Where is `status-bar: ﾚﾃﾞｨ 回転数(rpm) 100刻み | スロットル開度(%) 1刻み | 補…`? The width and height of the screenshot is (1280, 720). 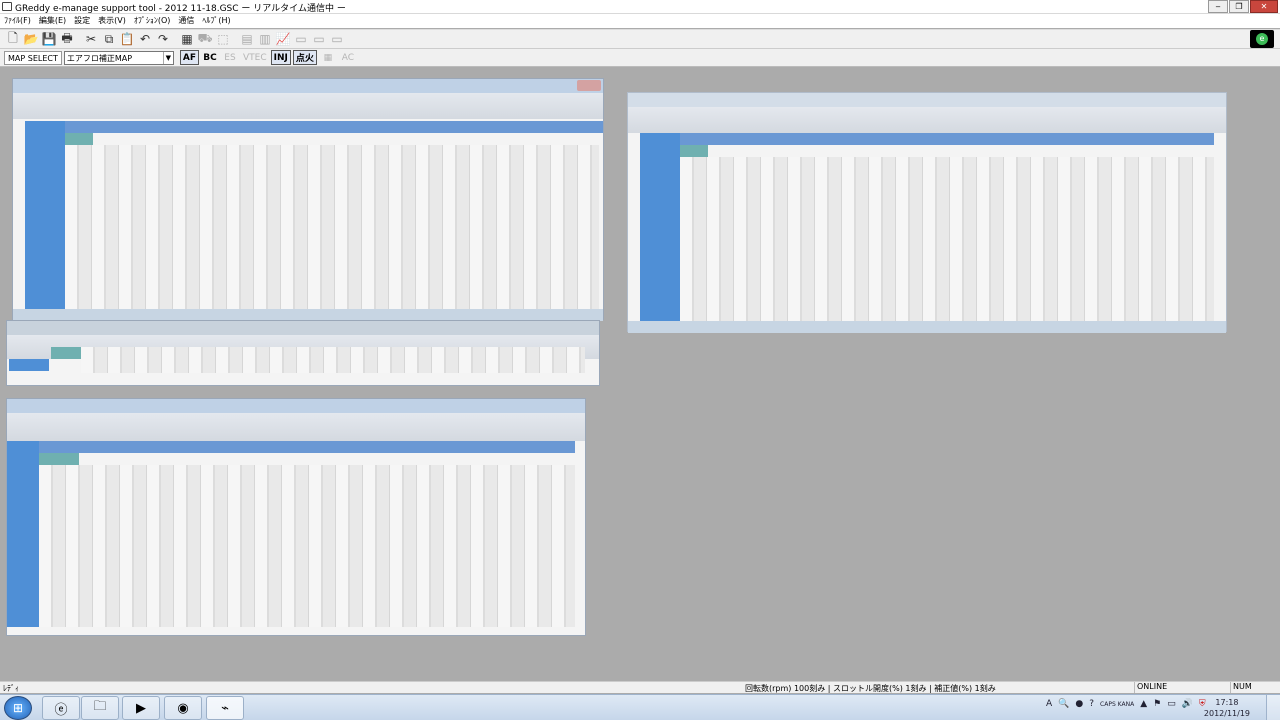 status-bar: ﾚﾃﾞｨ 回転数(rpm) 100刻み | スロットル開度(%) 1刻み | 補… is located at coordinates (640, 687).